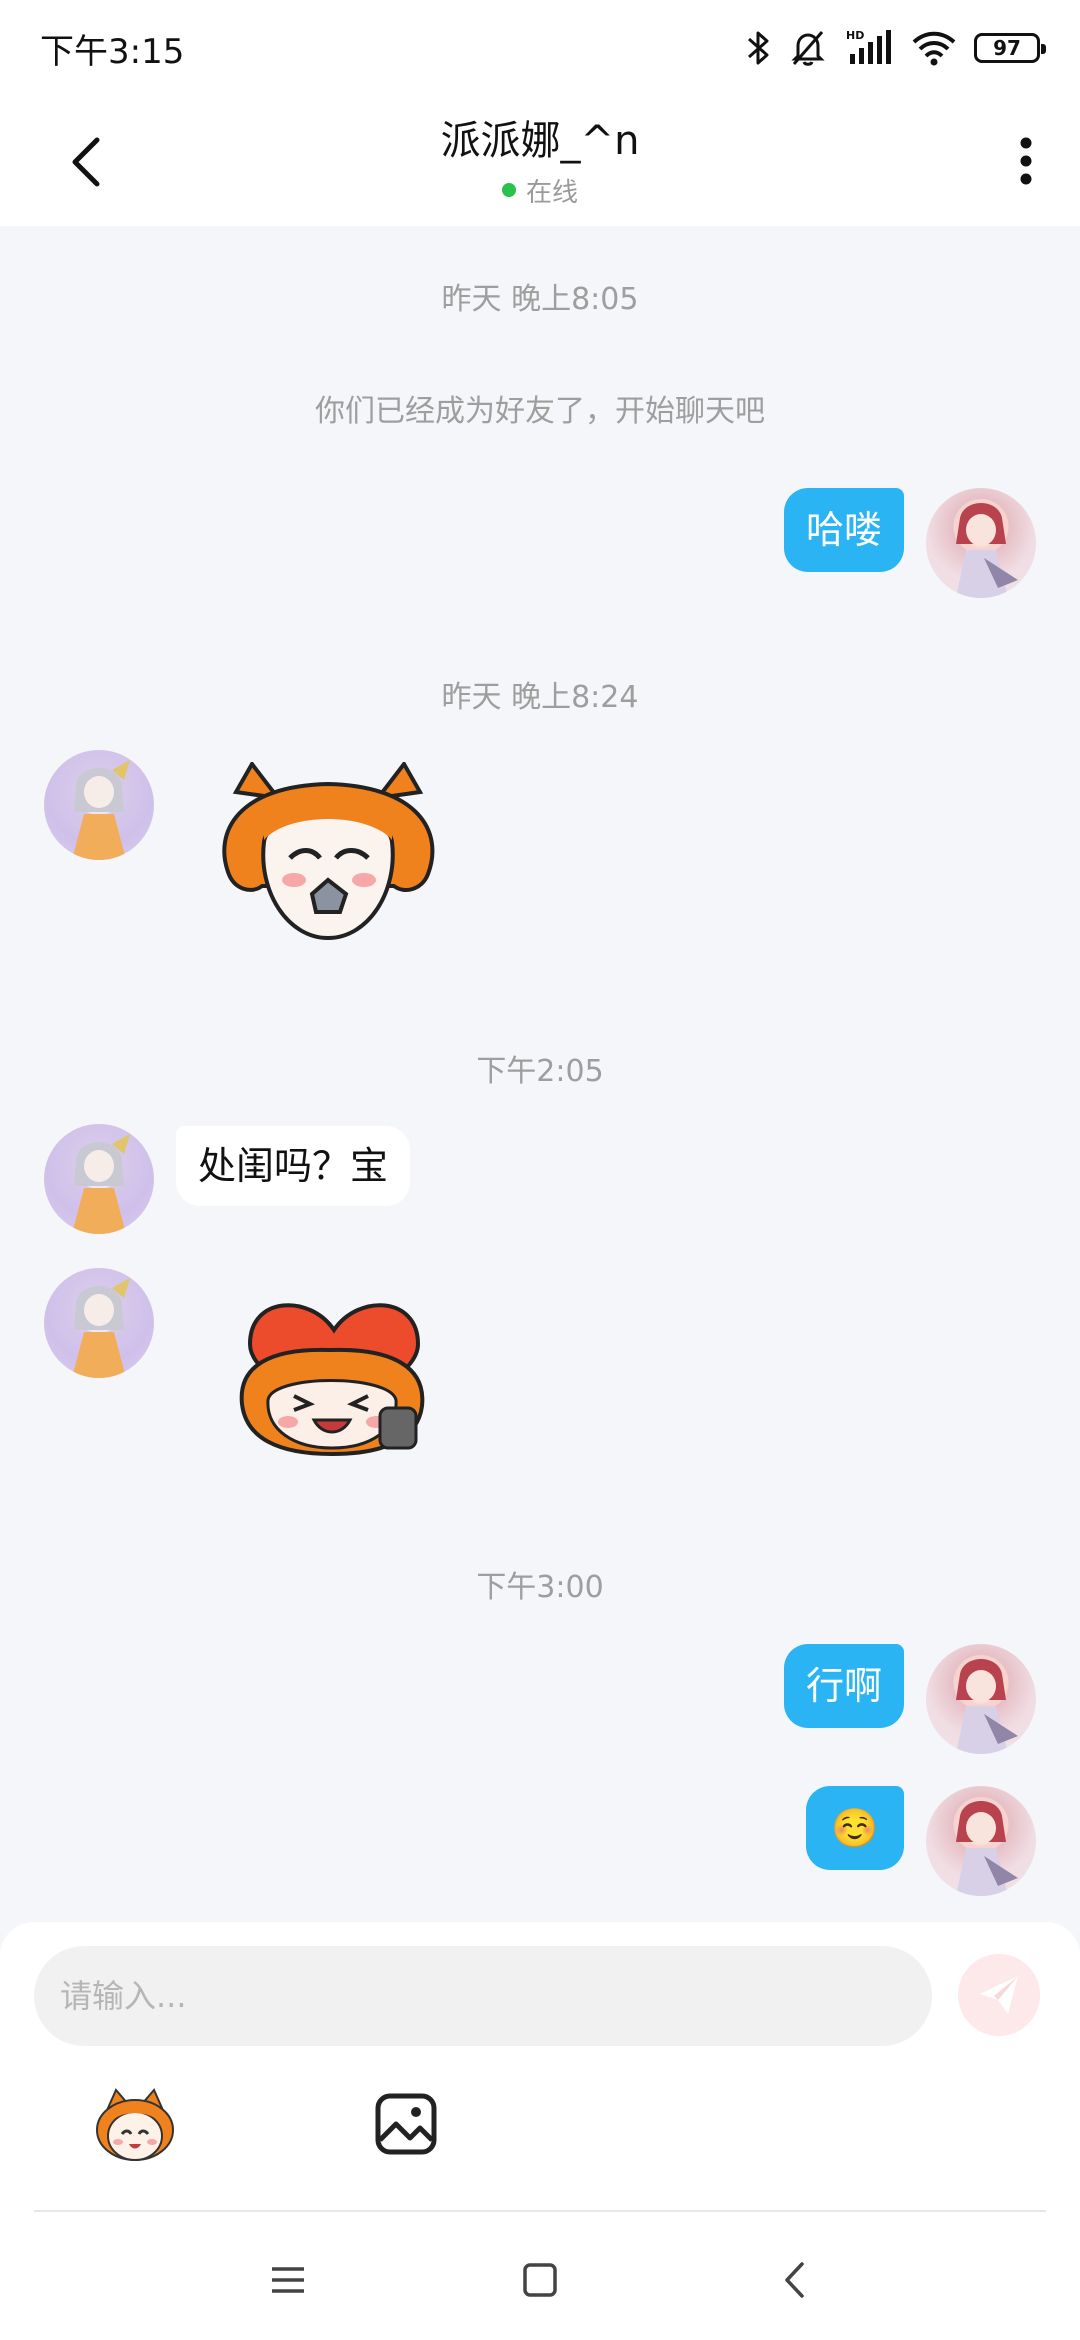 The height and width of the screenshot is (2340, 1080). I want to click on battery-icon: 97, so click(1010, 48).